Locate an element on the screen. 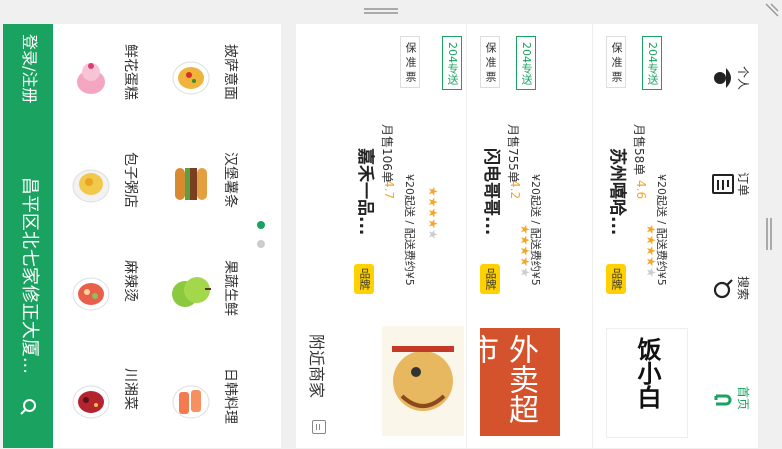 This screenshot has width=782, height=449. person-icon is located at coordinates (724, 78).